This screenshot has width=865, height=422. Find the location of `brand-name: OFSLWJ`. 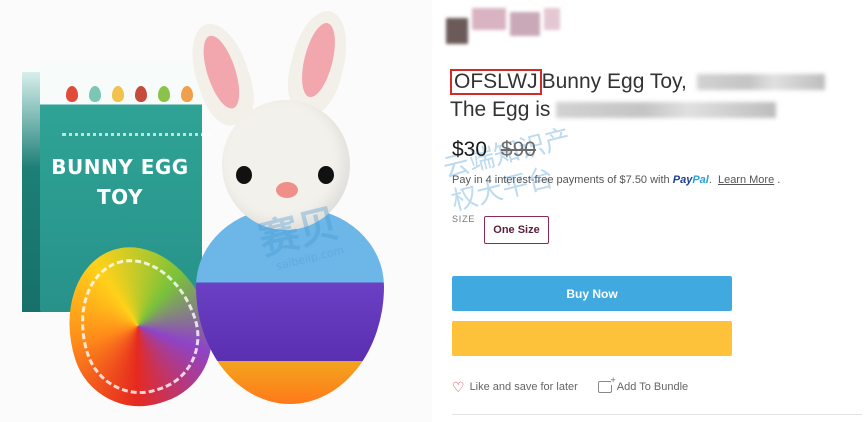

brand-name: OFSLWJ is located at coordinates (496, 82).